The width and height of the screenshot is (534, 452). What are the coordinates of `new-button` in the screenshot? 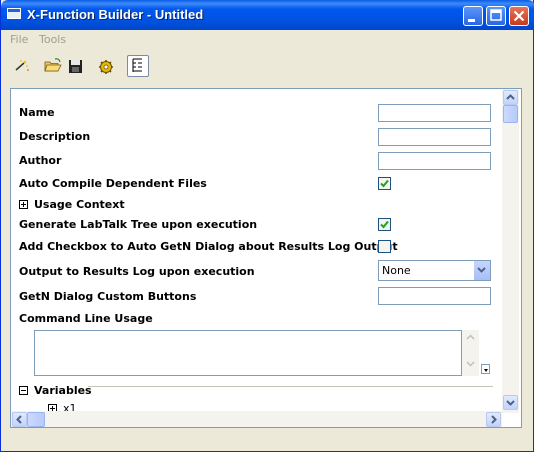 It's located at (22, 66).